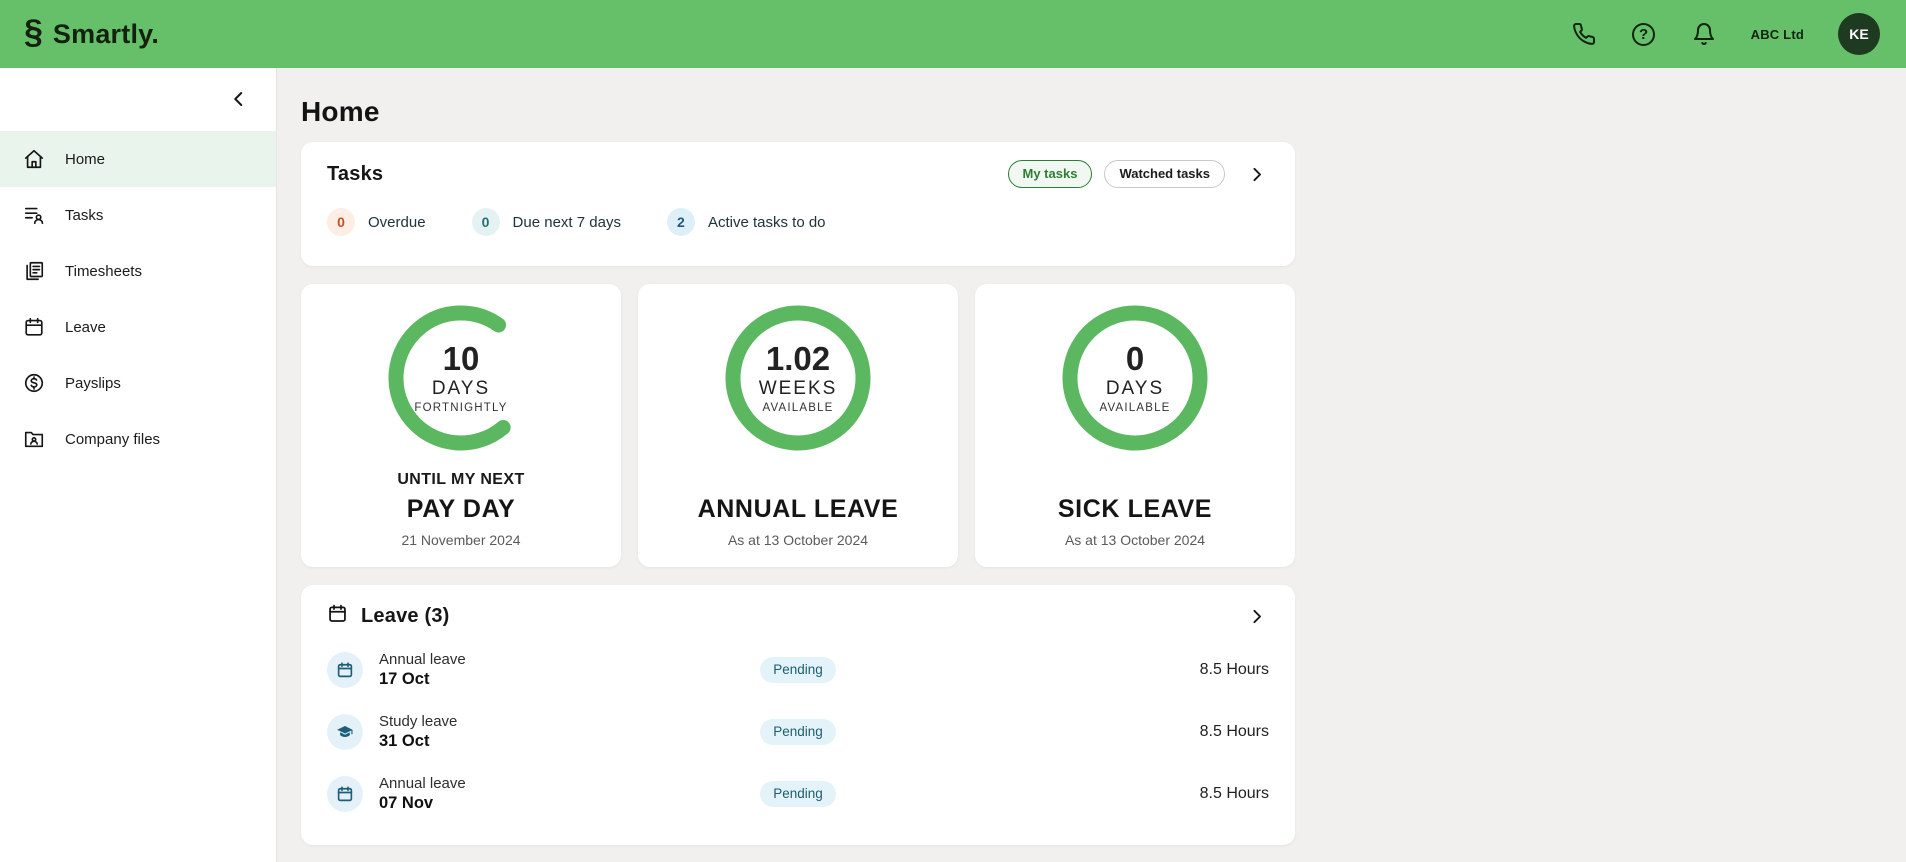 This screenshot has width=1906, height=862. What do you see at coordinates (522, 794) in the screenshot?
I see `leave-row-info: Annual leave 07 Nov` at bounding box center [522, 794].